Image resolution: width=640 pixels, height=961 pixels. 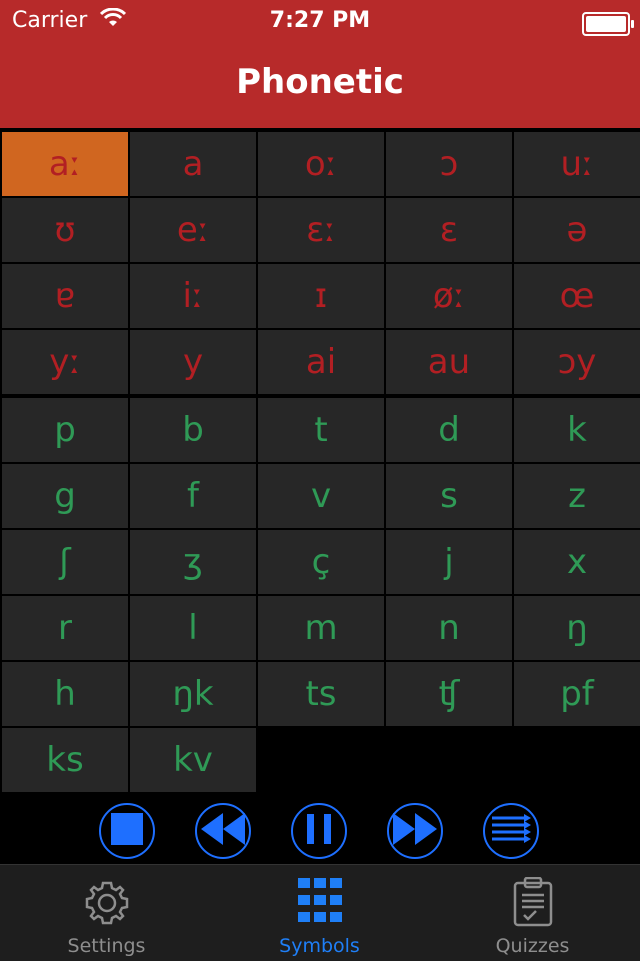 What do you see at coordinates (65, 628) in the screenshot?
I see `consonant-cell: r` at bounding box center [65, 628].